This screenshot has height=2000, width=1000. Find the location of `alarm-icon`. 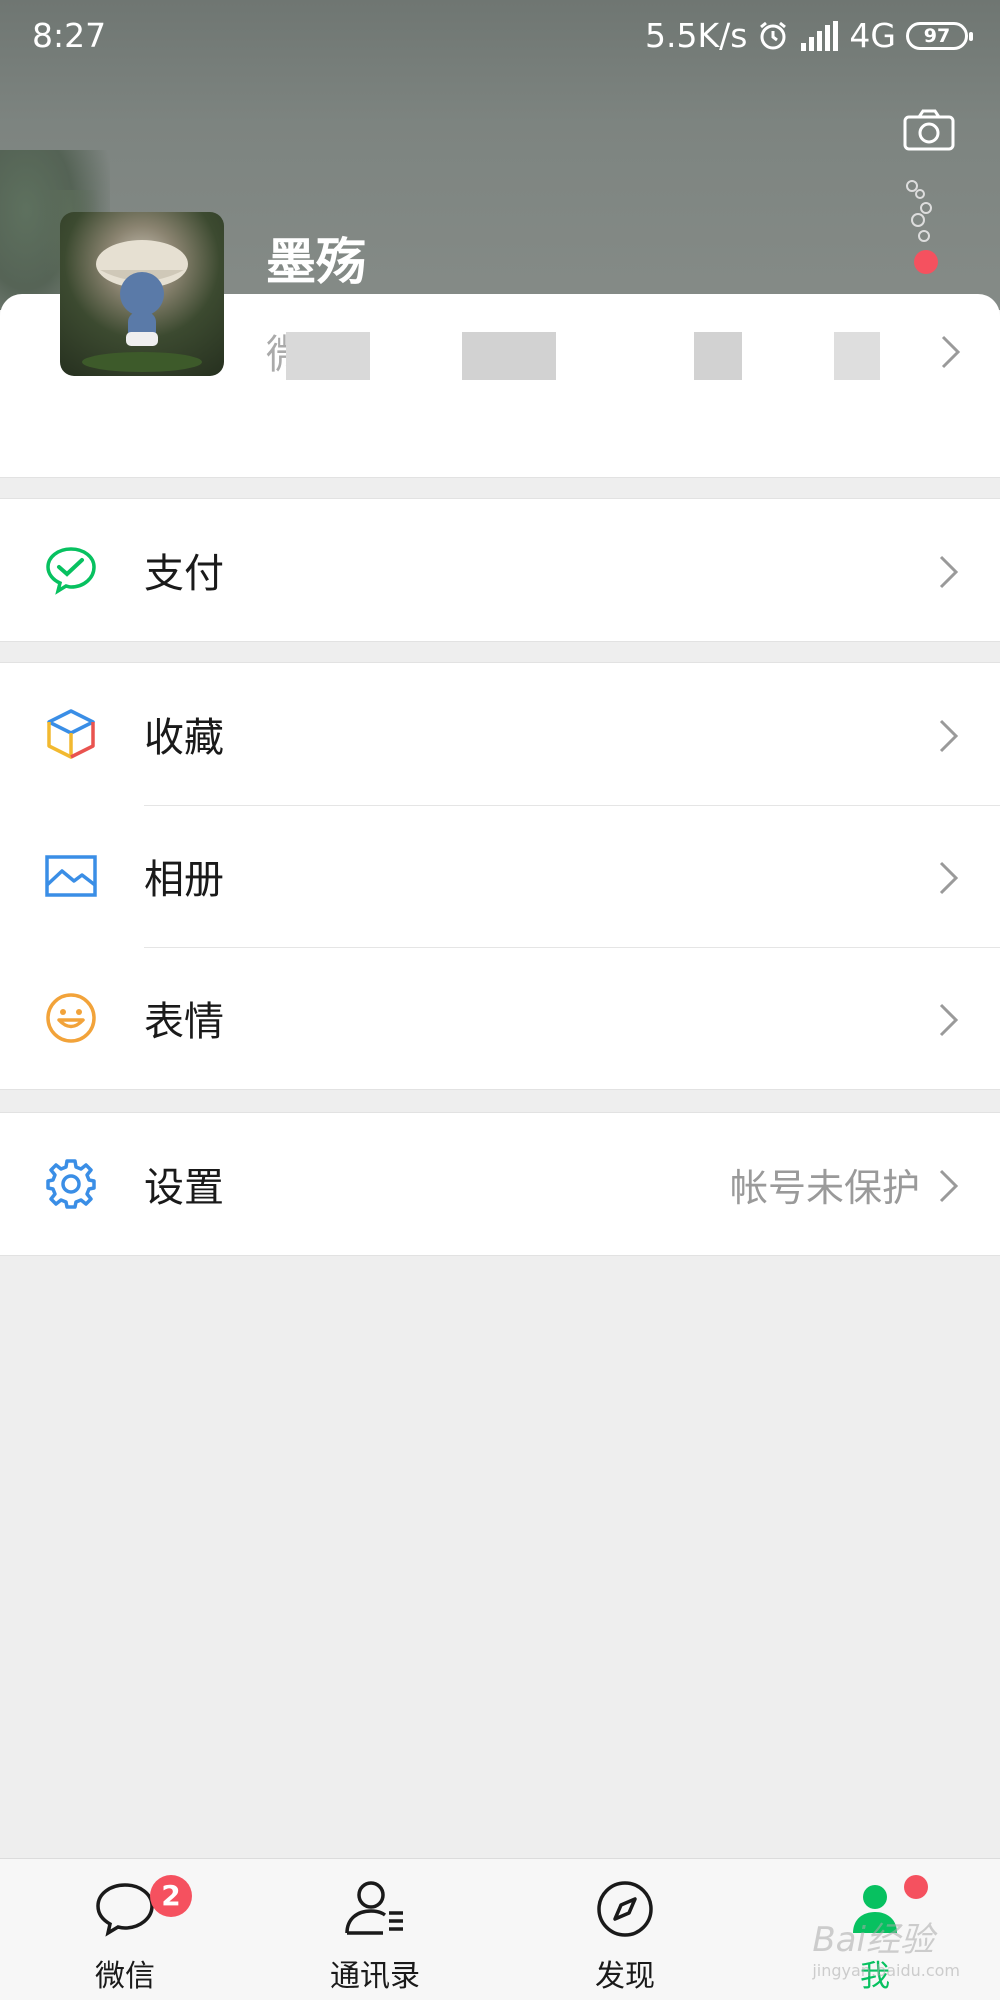

alarm-icon is located at coordinates (773, 35).